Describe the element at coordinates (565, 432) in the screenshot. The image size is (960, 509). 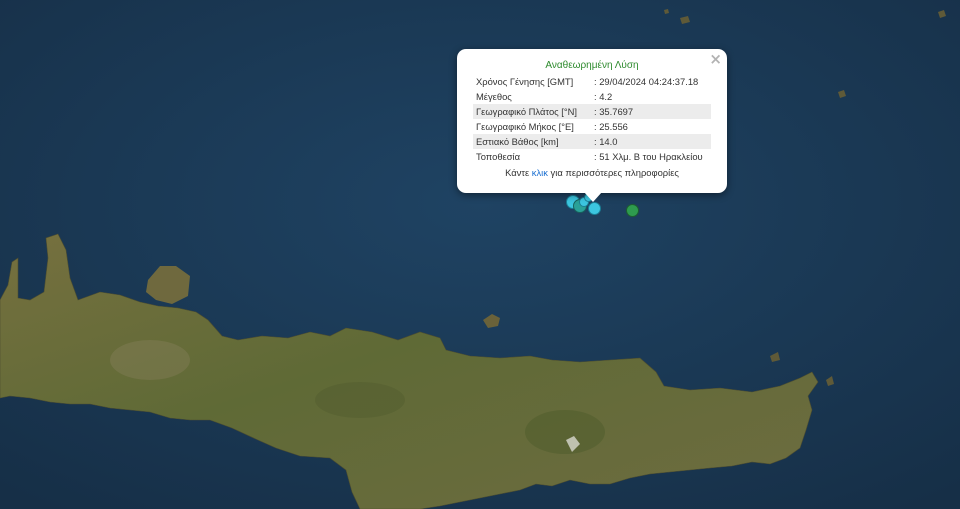
I see `mountain-shade-east` at that location.